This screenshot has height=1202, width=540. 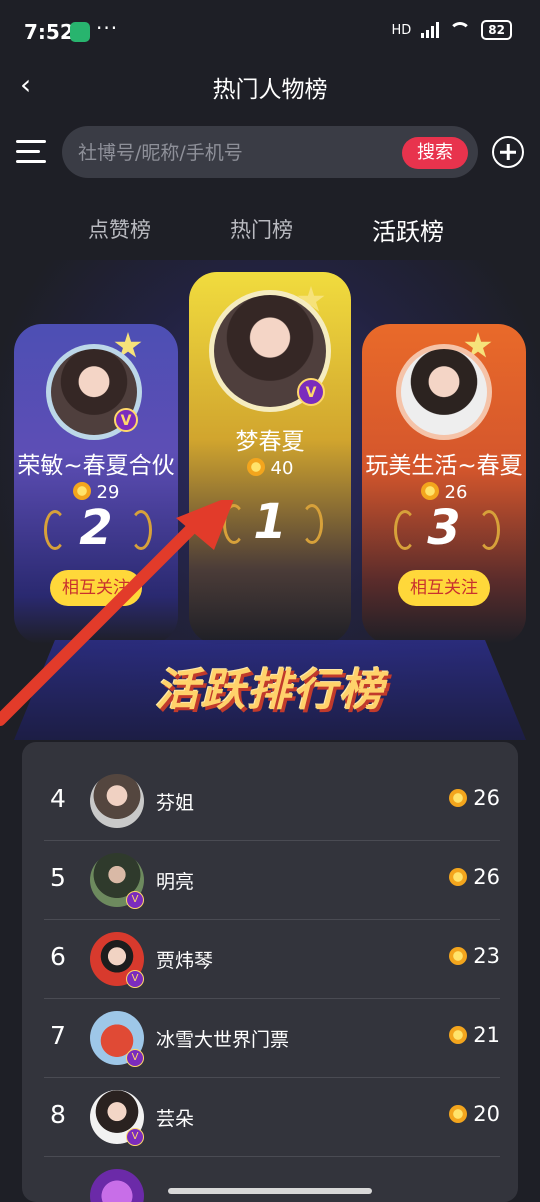 I want to click on list-score: 21, so click(x=474, y=1035).